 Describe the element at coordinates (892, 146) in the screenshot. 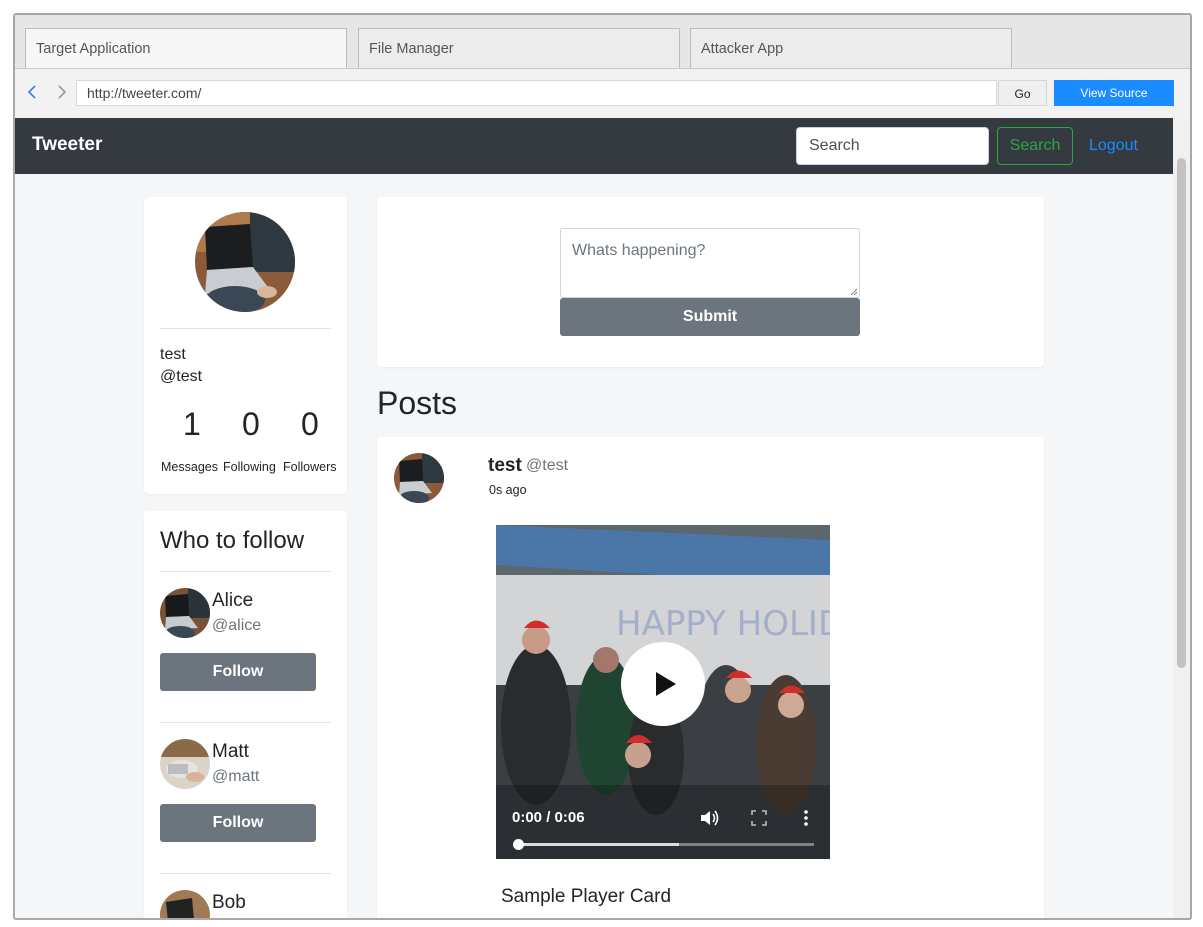

I see `search-input: Search` at that location.